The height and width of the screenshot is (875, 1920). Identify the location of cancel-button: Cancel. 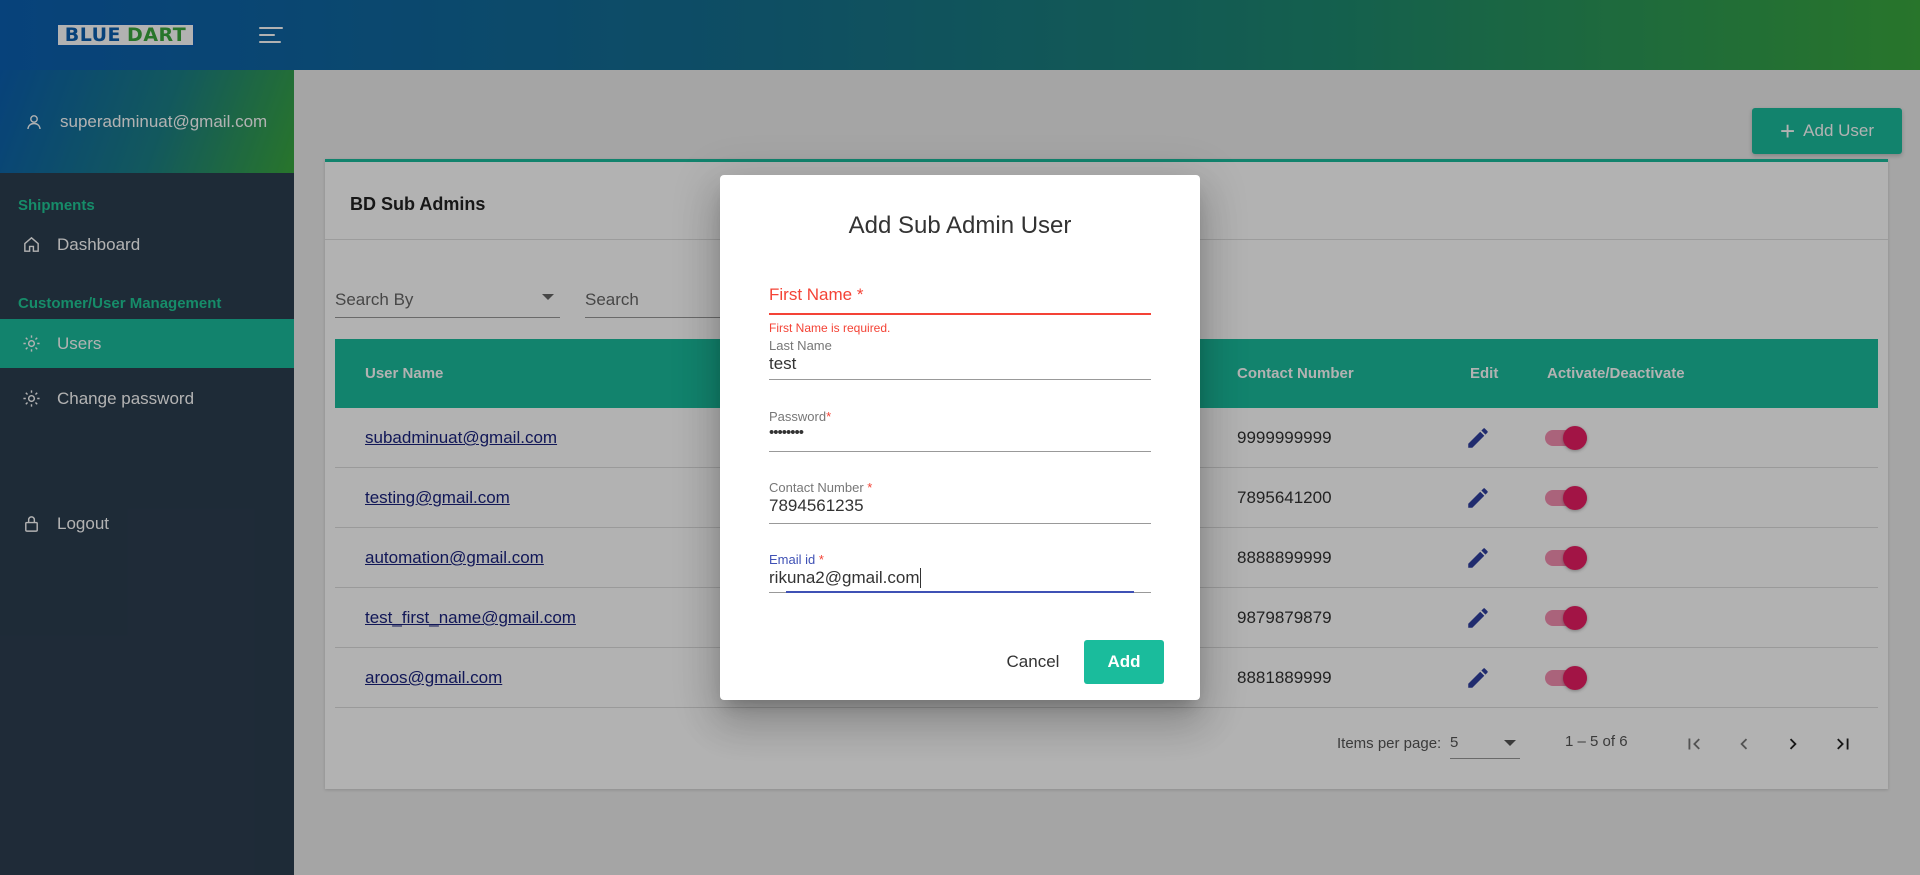
(1033, 662).